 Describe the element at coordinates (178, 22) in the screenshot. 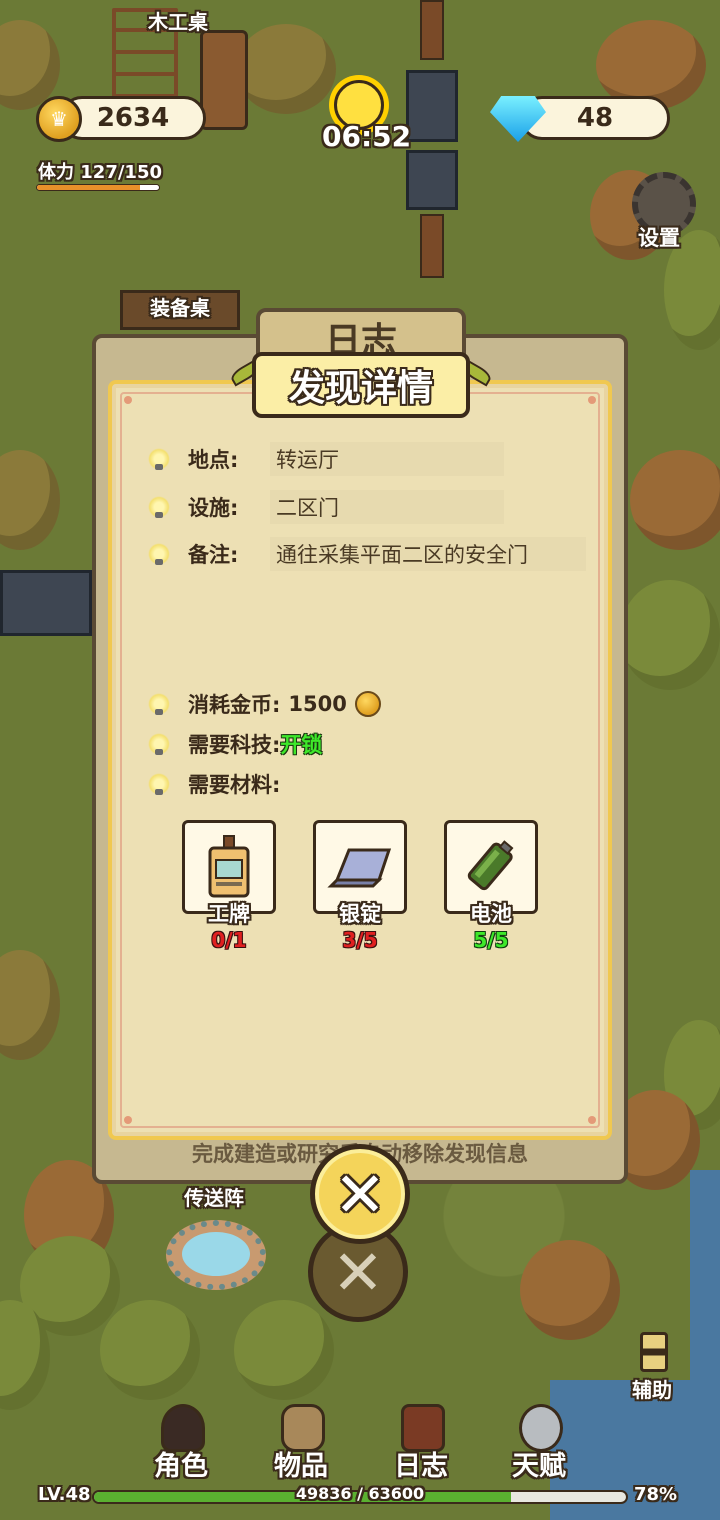

I see `carpentry-table-label: 木工桌` at that location.